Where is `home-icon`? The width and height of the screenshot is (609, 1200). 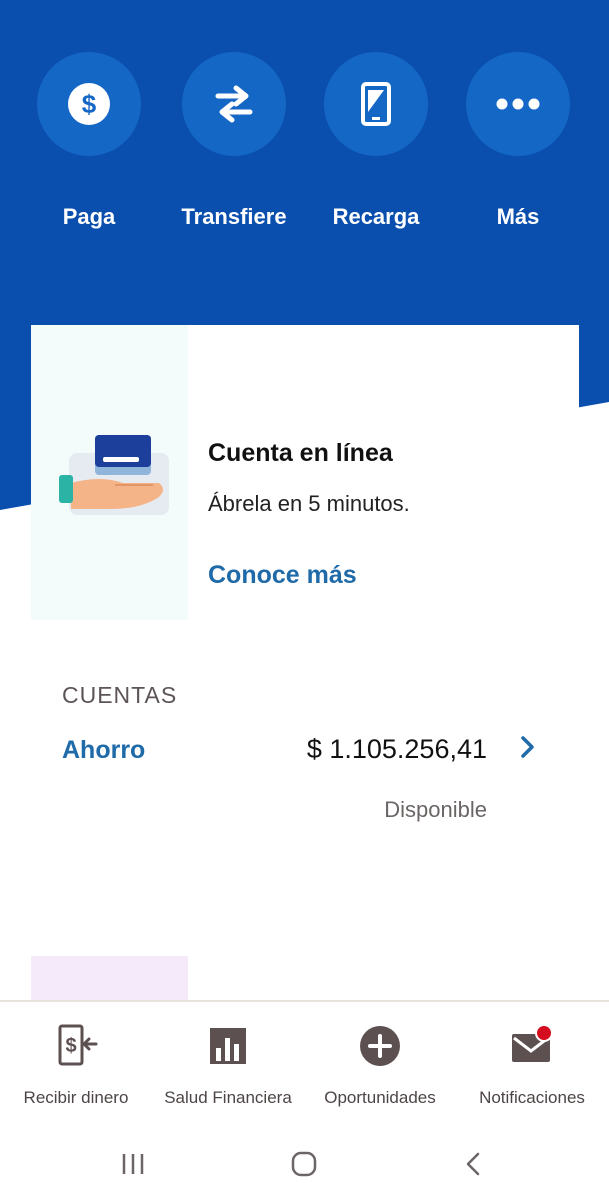 home-icon is located at coordinates (304, 1164).